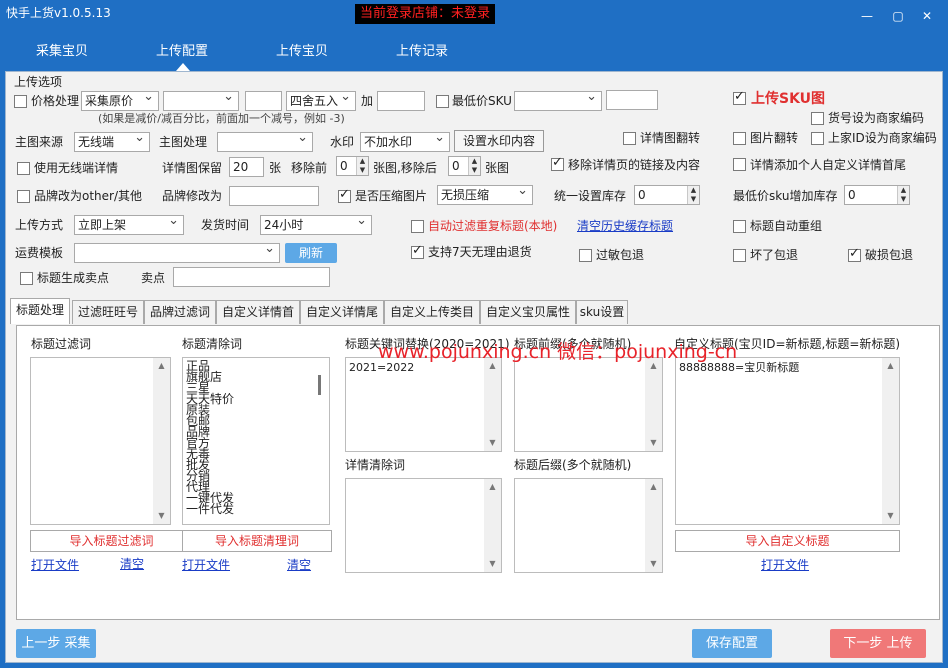  Describe the element at coordinates (299, 565) in the screenshot. I see `clear-clear-link: 清空` at that location.